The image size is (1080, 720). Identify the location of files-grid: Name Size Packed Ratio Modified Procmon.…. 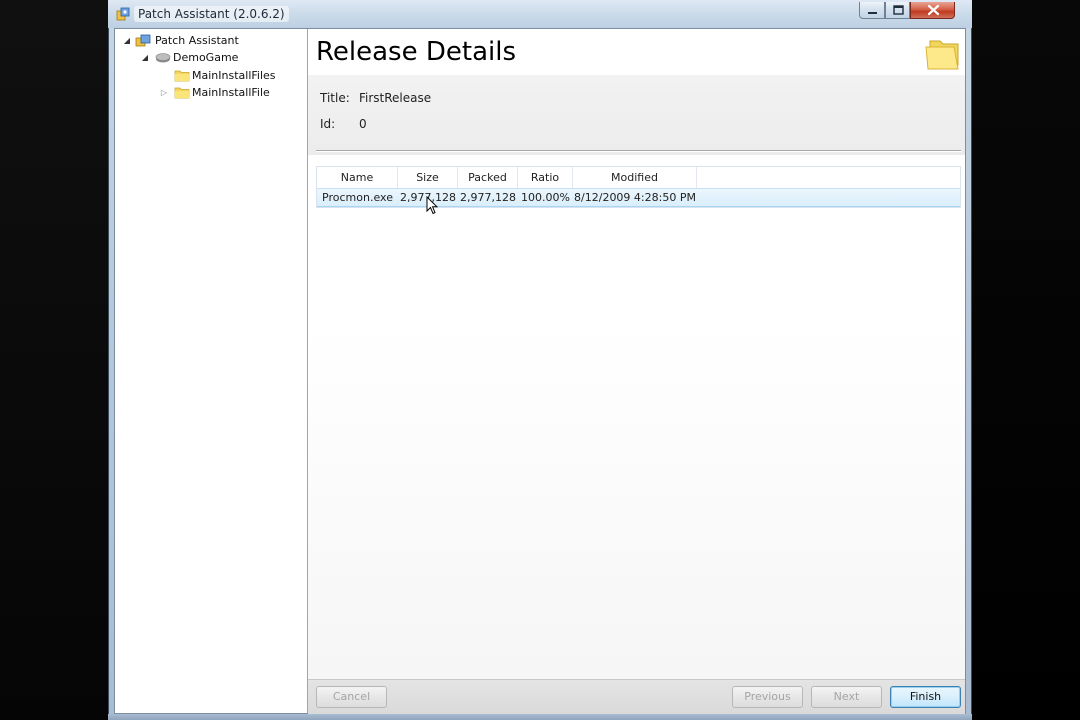
(638, 187).